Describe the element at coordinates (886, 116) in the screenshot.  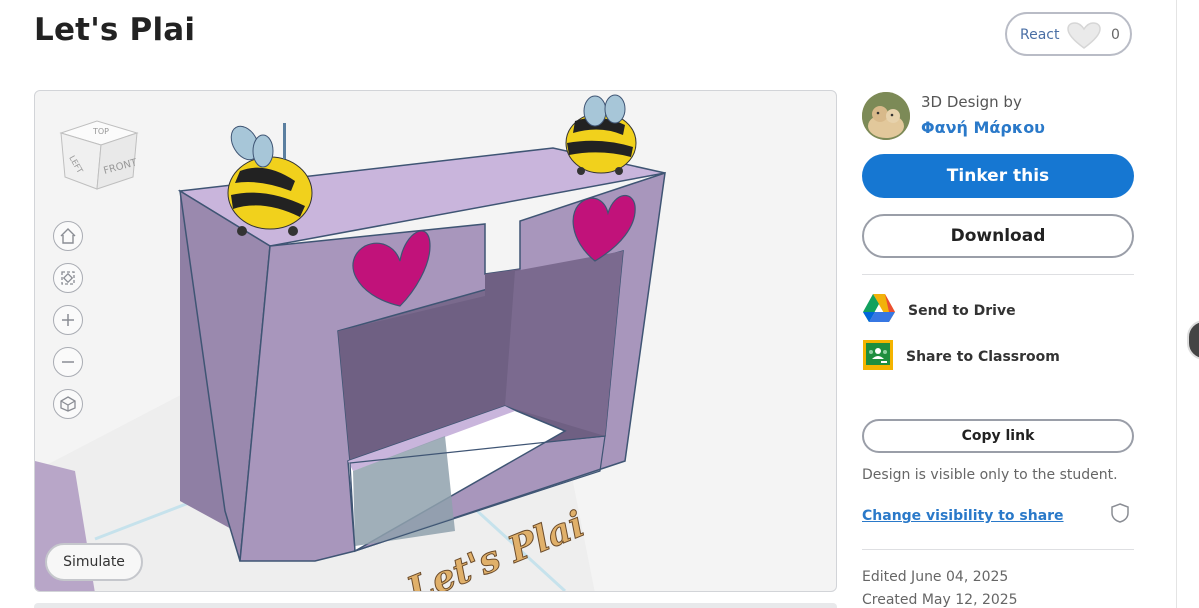
I see `avatar` at that location.